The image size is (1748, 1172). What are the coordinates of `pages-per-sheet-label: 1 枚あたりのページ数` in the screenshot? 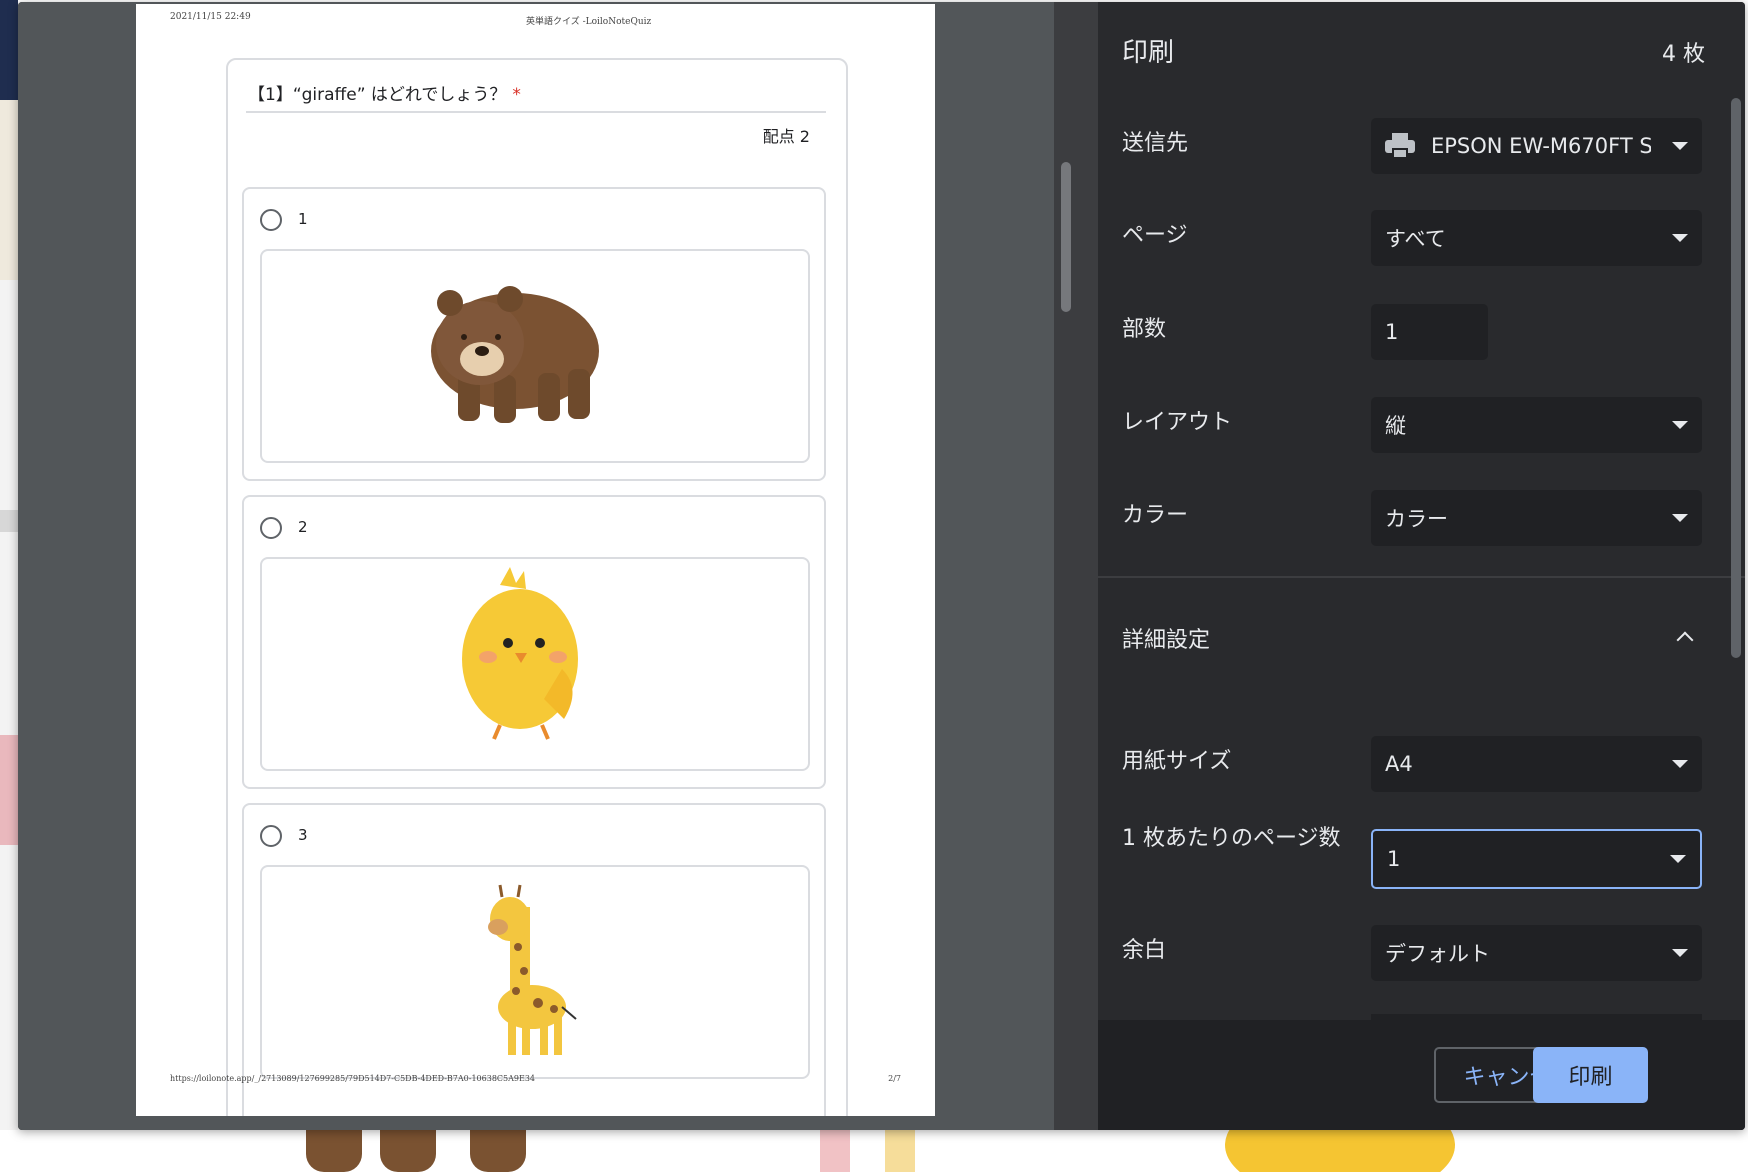 It's located at (1231, 838).